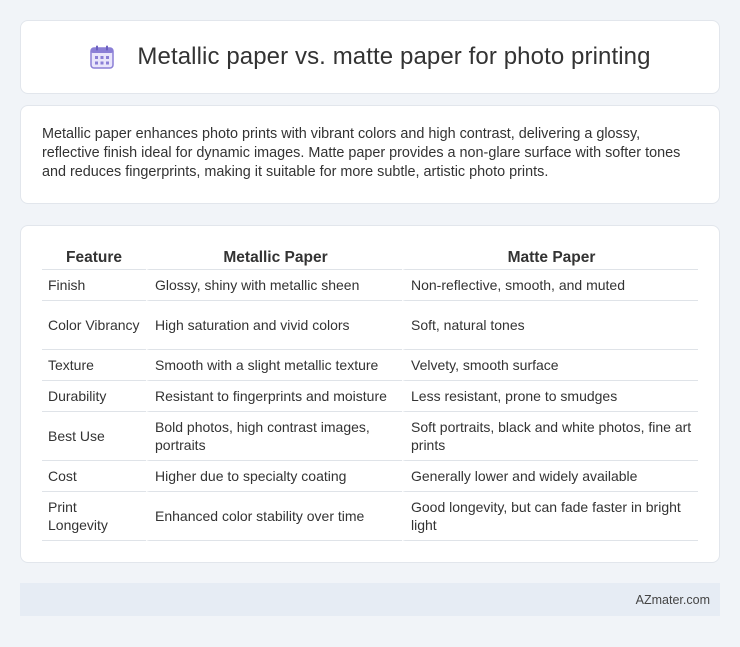 The height and width of the screenshot is (647, 740). What do you see at coordinates (274, 325) in the screenshot?
I see `row-metallic-cell: High saturation and vivid colors` at bounding box center [274, 325].